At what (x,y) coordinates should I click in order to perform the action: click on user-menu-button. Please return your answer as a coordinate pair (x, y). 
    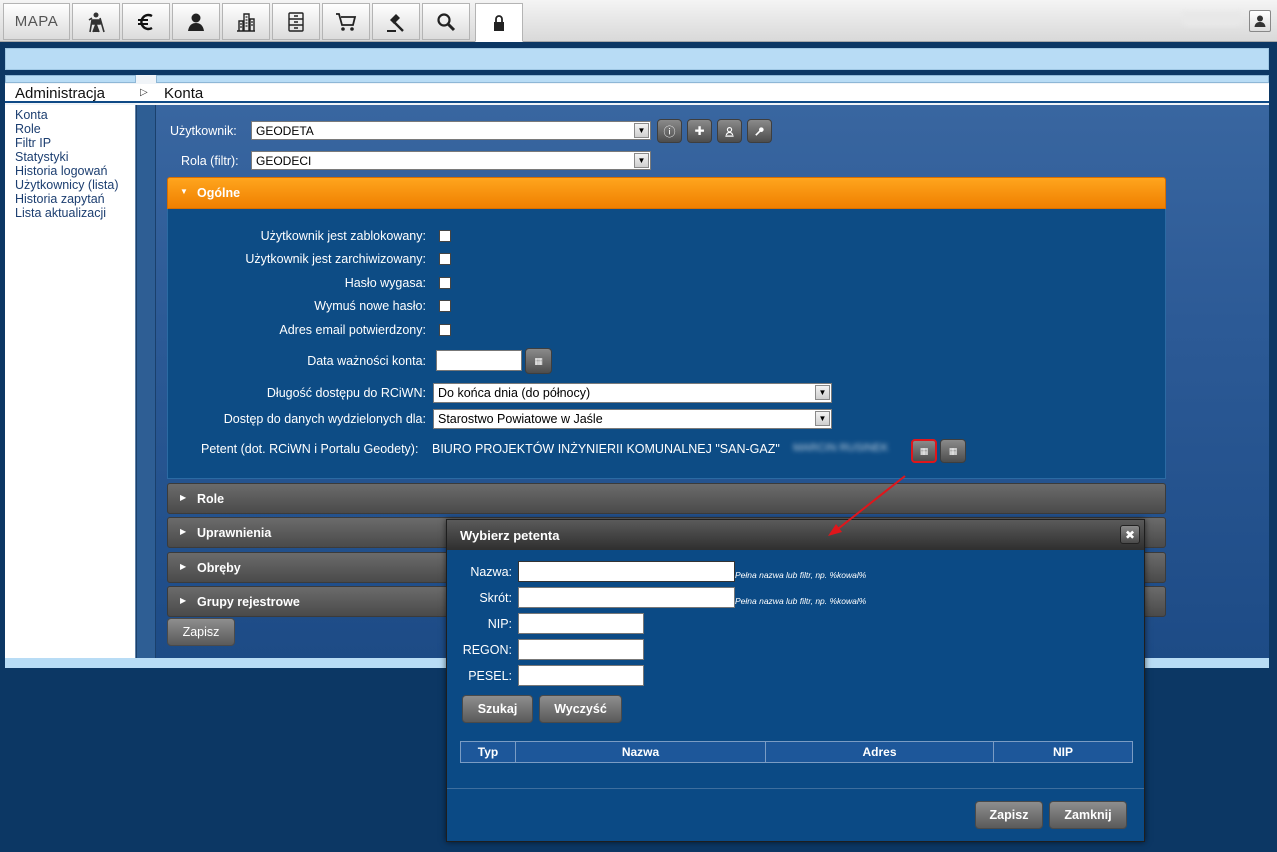
    Looking at the image, I should click on (1260, 21).